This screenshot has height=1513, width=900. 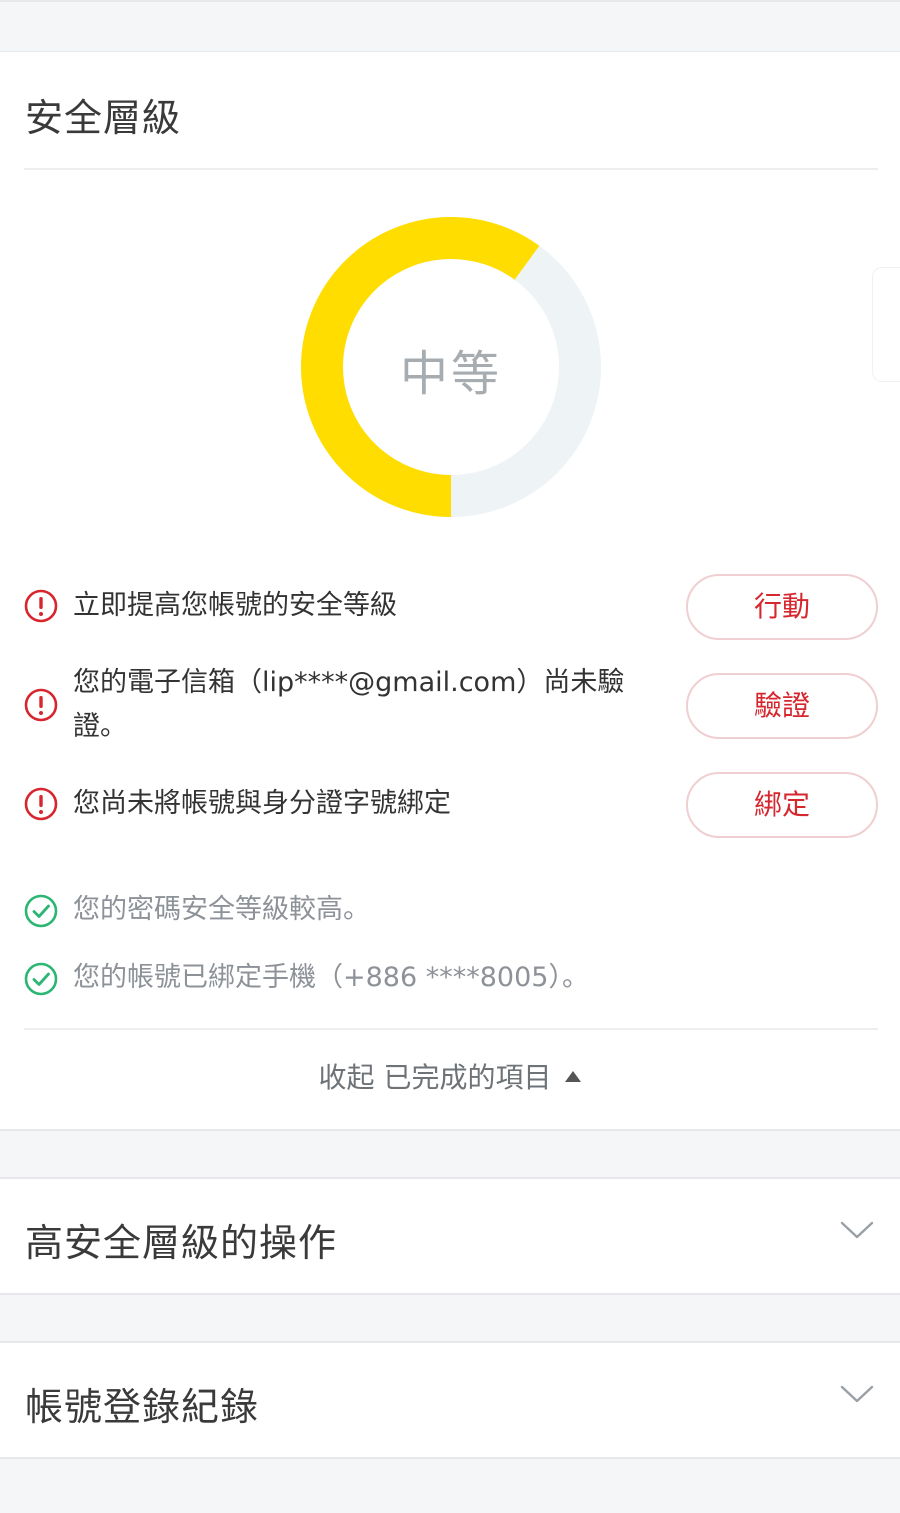 I want to click on section-login-records: 帳號登錄紀錄, so click(x=450, y=1400).